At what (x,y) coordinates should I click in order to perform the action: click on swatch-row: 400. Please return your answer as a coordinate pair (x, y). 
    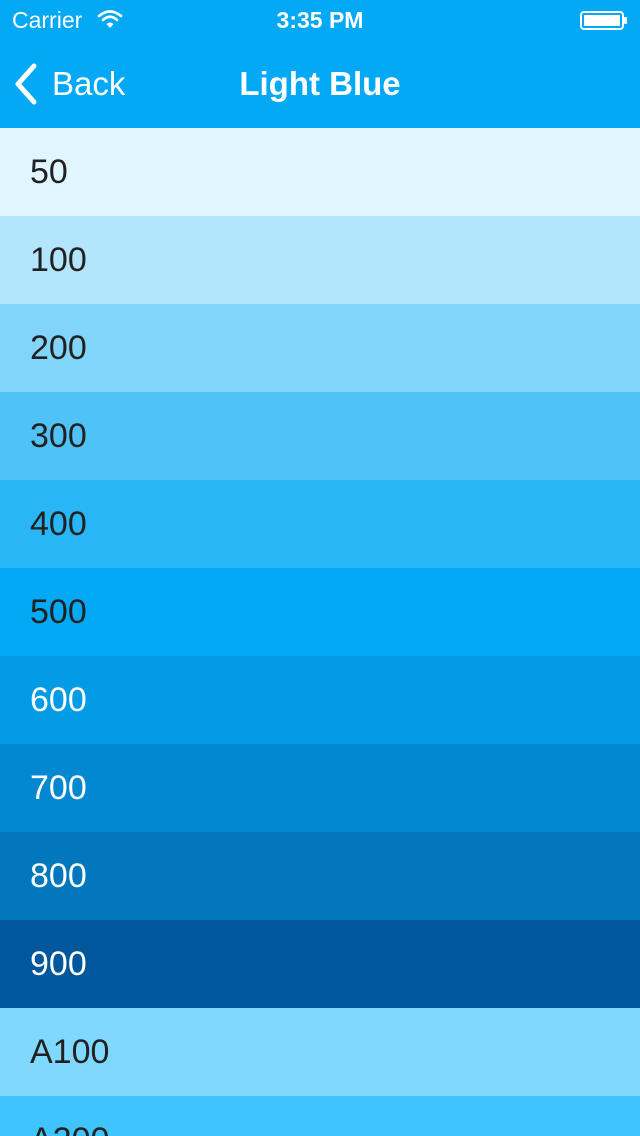
    Looking at the image, I should click on (320, 524).